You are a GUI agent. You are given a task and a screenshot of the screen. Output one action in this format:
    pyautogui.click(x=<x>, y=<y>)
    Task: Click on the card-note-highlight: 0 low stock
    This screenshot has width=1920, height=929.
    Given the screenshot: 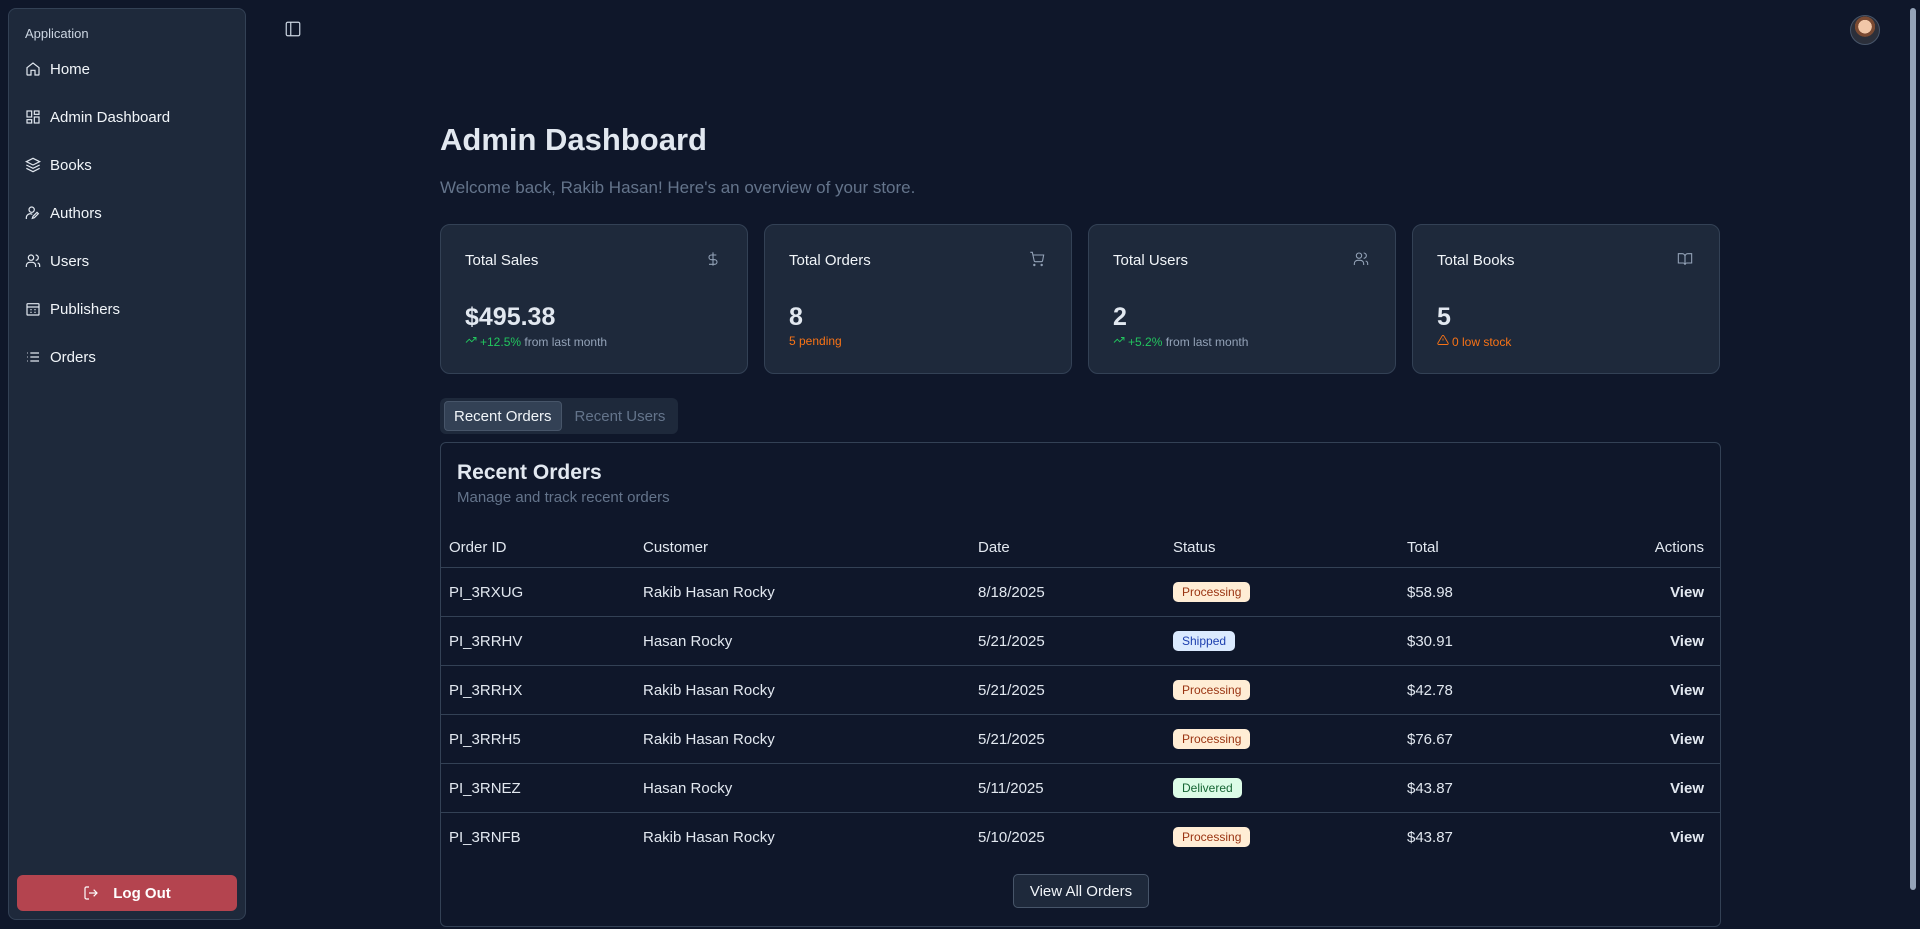 What is the action you would take?
    pyautogui.click(x=1482, y=341)
    